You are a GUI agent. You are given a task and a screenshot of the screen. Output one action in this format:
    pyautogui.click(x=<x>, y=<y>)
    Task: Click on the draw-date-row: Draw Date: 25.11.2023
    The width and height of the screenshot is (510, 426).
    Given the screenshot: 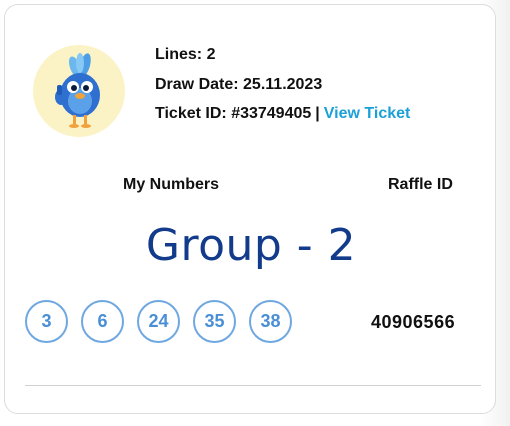 What is the action you would take?
    pyautogui.click(x=282, y=85)
    